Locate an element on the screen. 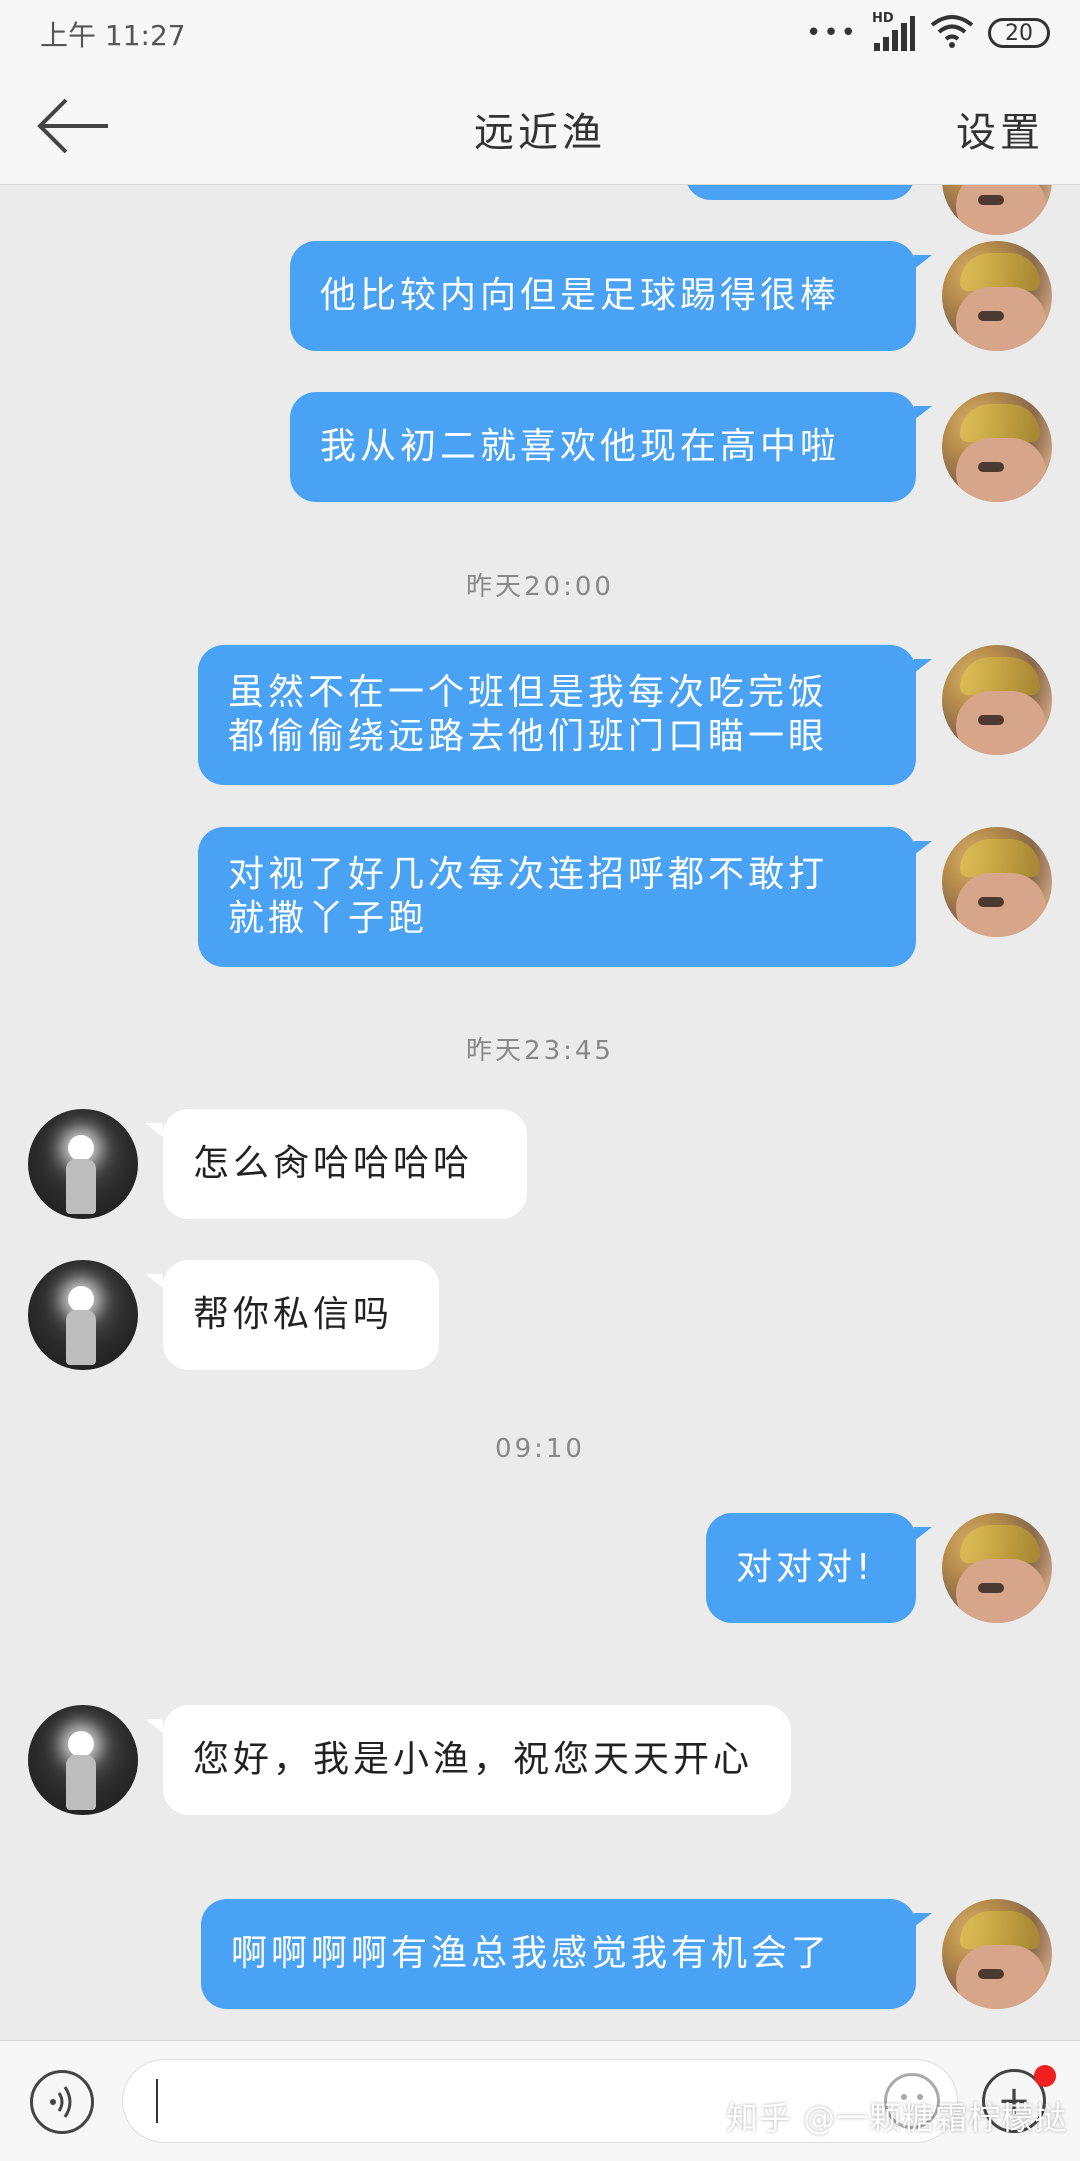  input-bar: + 知乎 @一颗糖霜柠檬挞 is located at coordinates (540, 2100).